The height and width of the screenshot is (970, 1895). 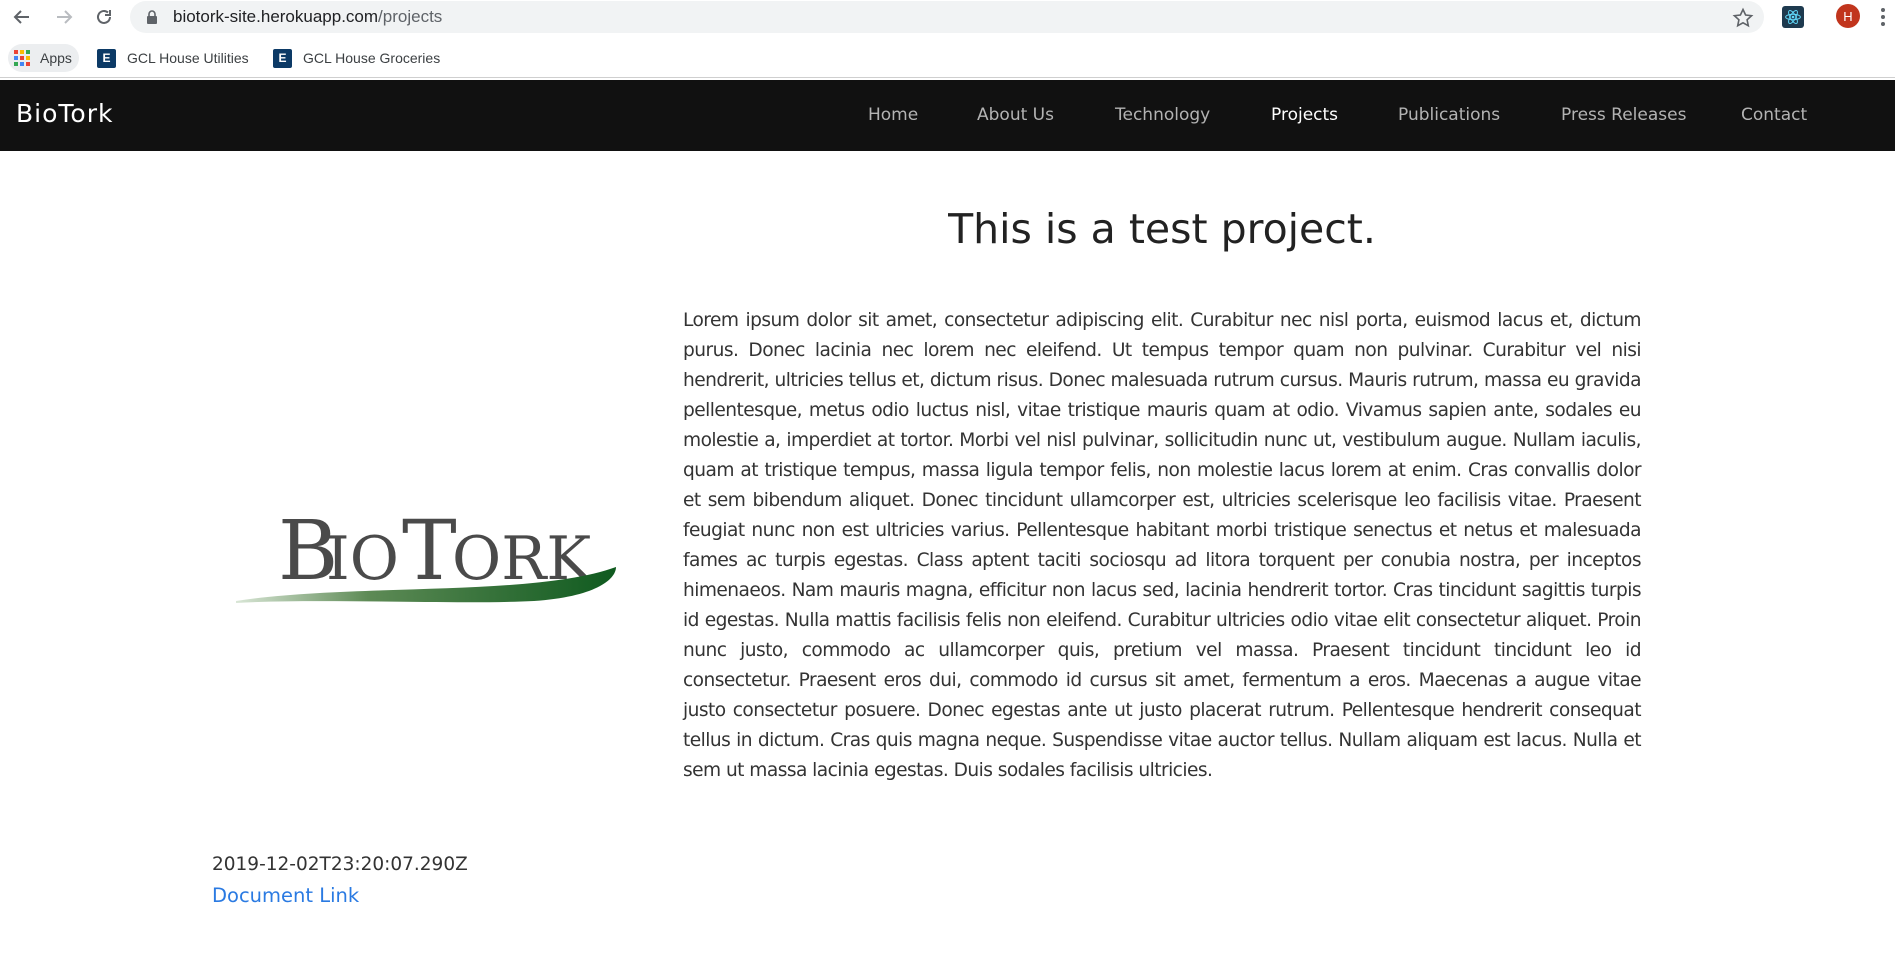 I want to click on nav-projects: Projects, so click(x=1304, y=115).